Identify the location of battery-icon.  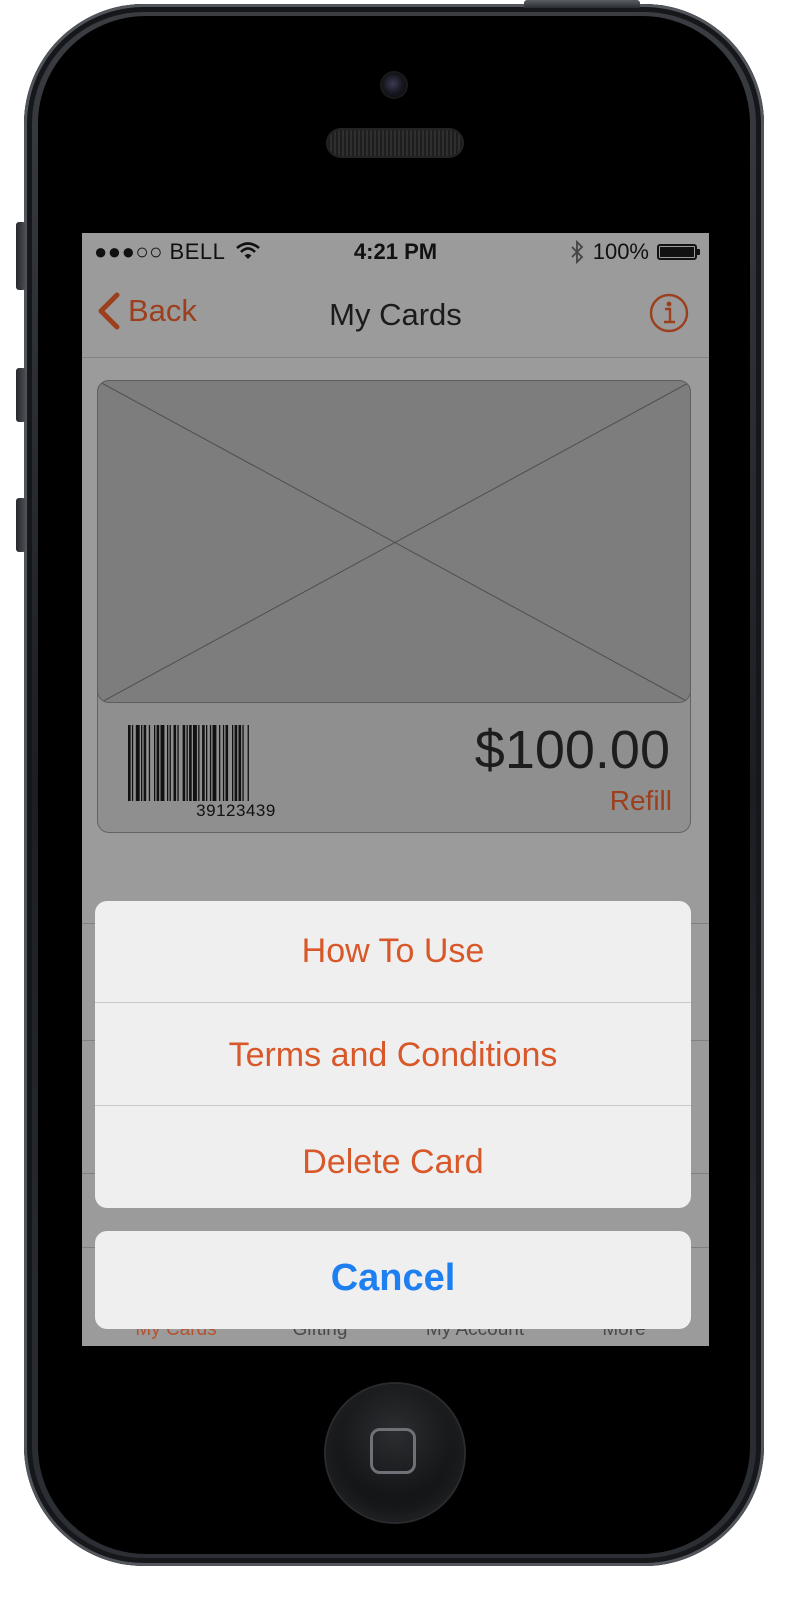
(678, 252).